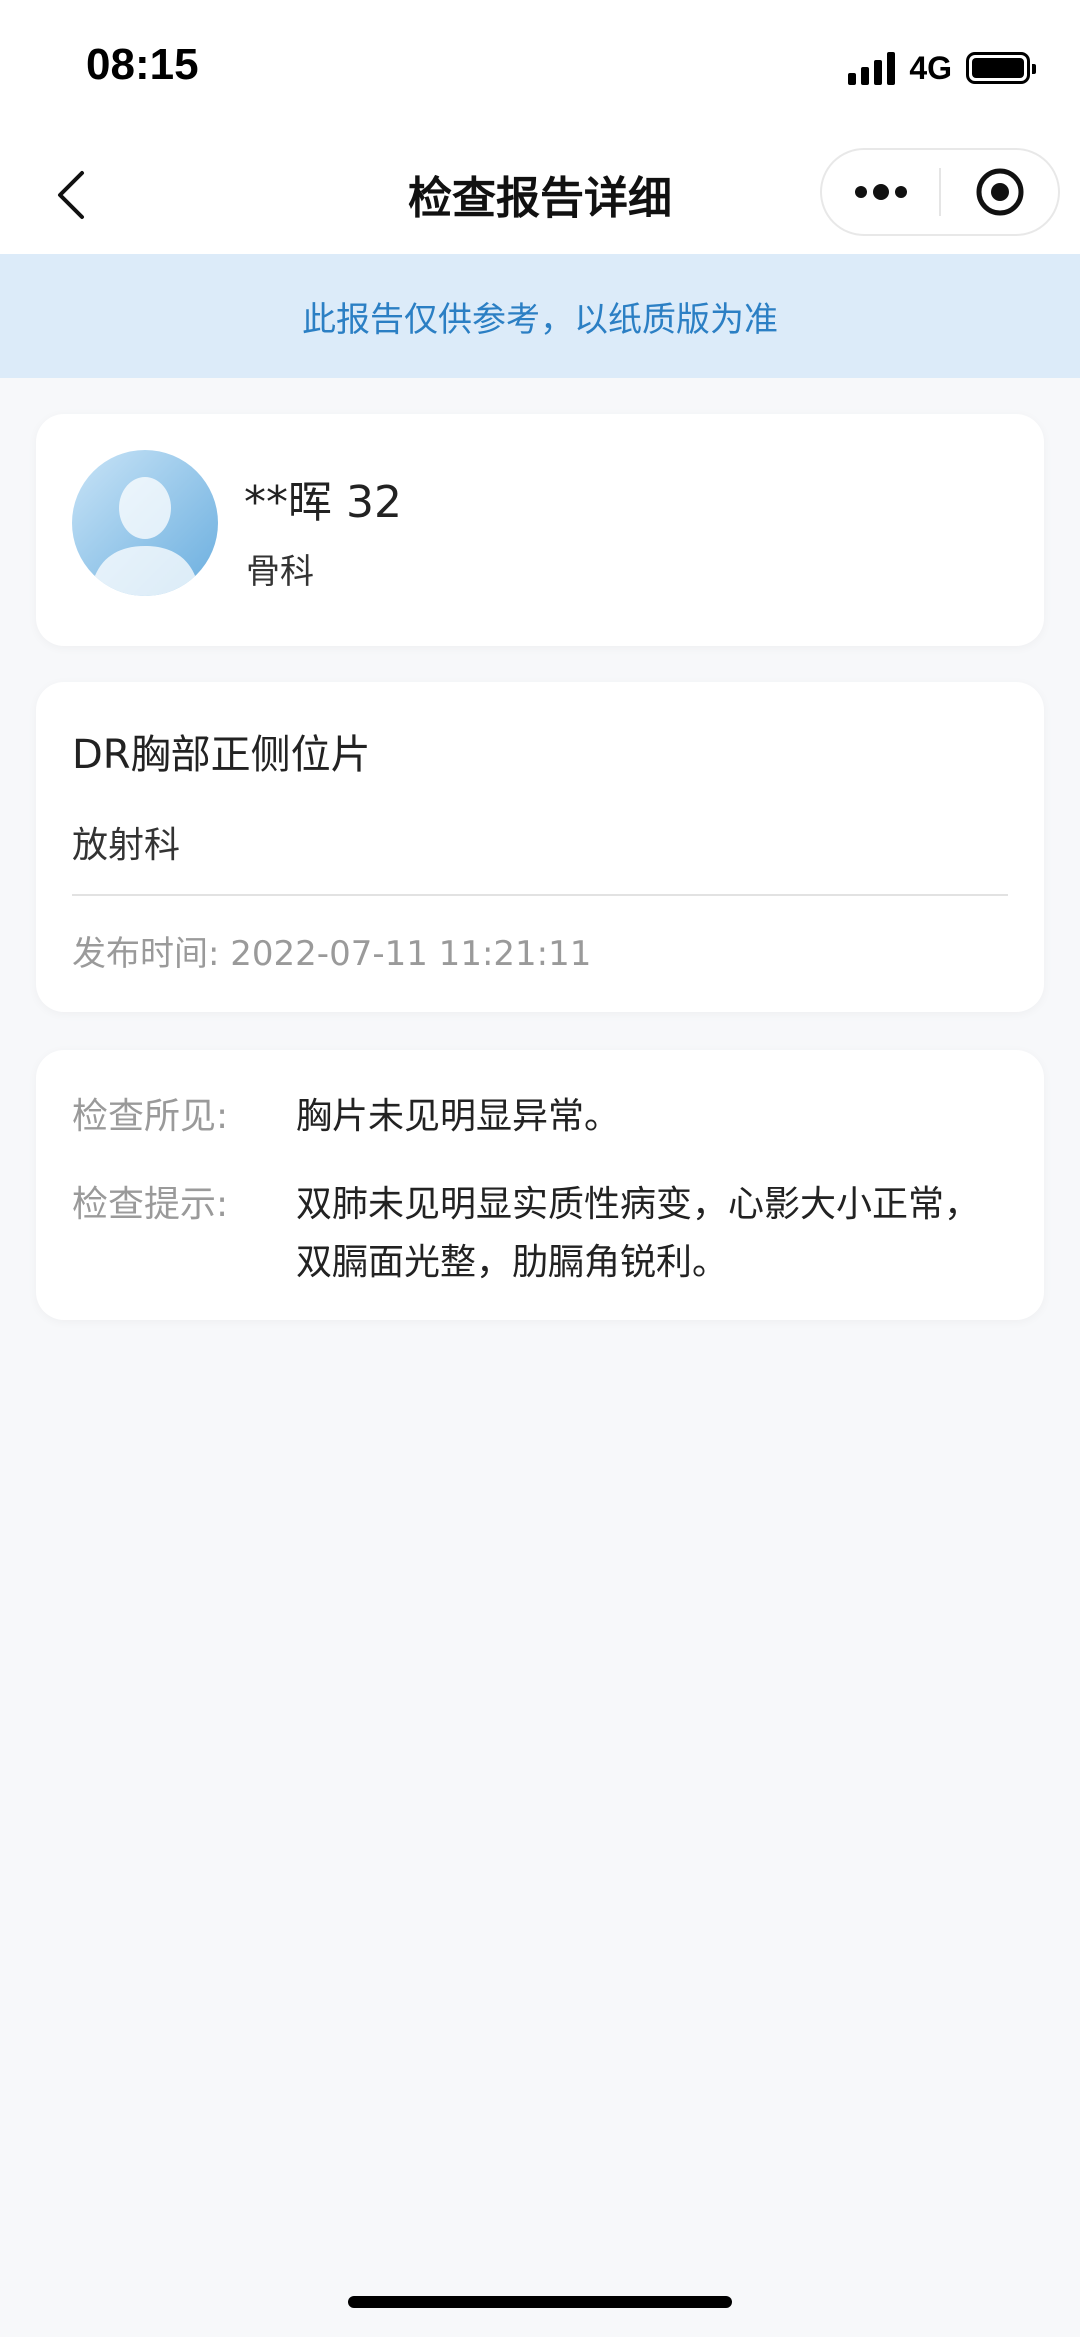 This screenshot has width=1080, height=2337. Describe the element at coordinates (146, 954) in the screenshot. I see `publish-time-label: 发布时间:` at that location.